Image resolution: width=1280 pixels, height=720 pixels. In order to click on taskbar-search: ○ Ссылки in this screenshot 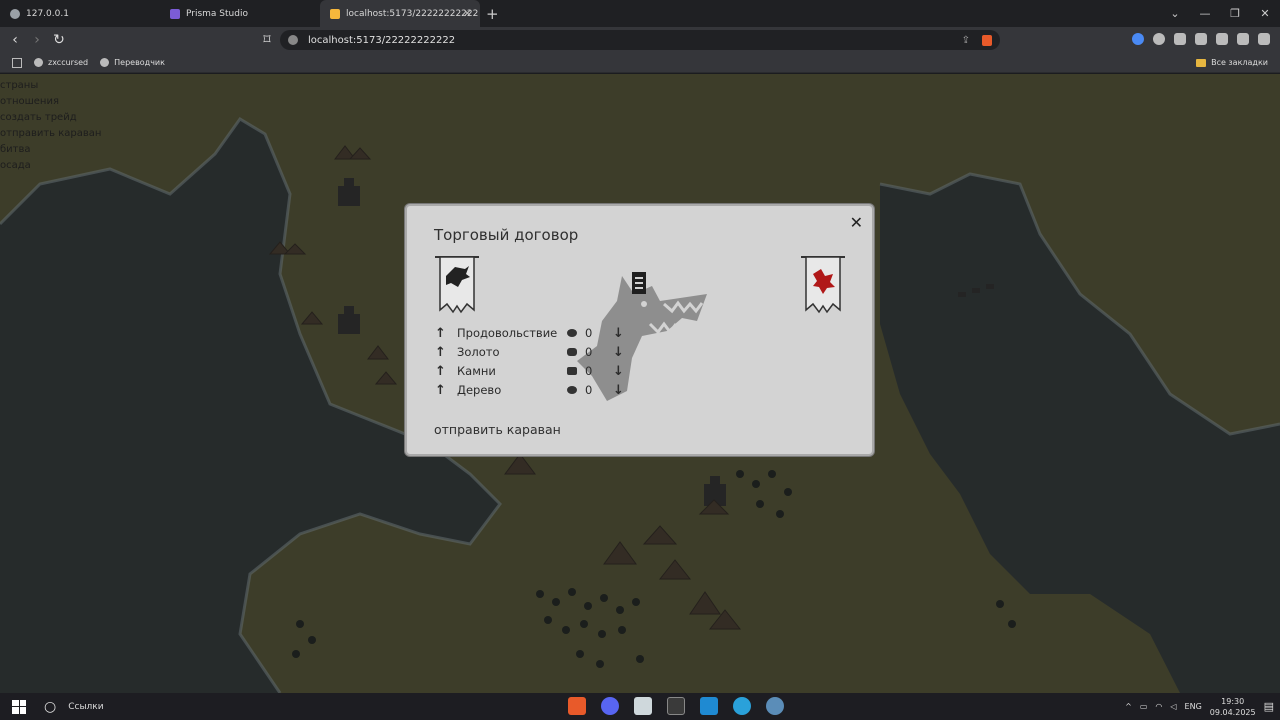, I will do `click(74, 707)`.